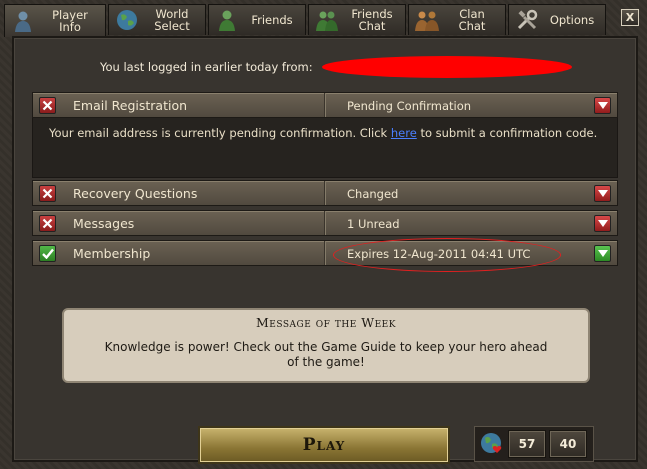 This screenshot has width=647, height=469. What do you see at coordinates (112, 253) in the screenshot?
I see `row-title: Membership` at bounding box center [112, 253].